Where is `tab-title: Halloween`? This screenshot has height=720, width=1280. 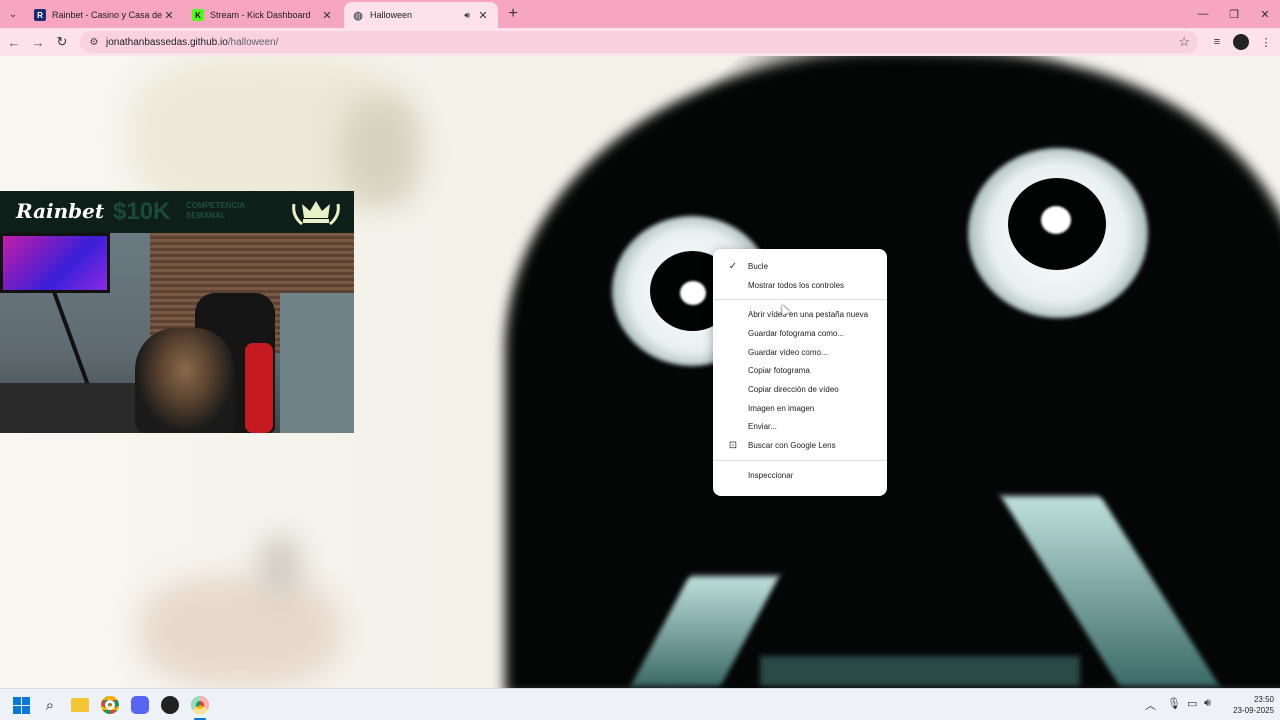 tab-title: Halloween is located at coordinates (391, 15).